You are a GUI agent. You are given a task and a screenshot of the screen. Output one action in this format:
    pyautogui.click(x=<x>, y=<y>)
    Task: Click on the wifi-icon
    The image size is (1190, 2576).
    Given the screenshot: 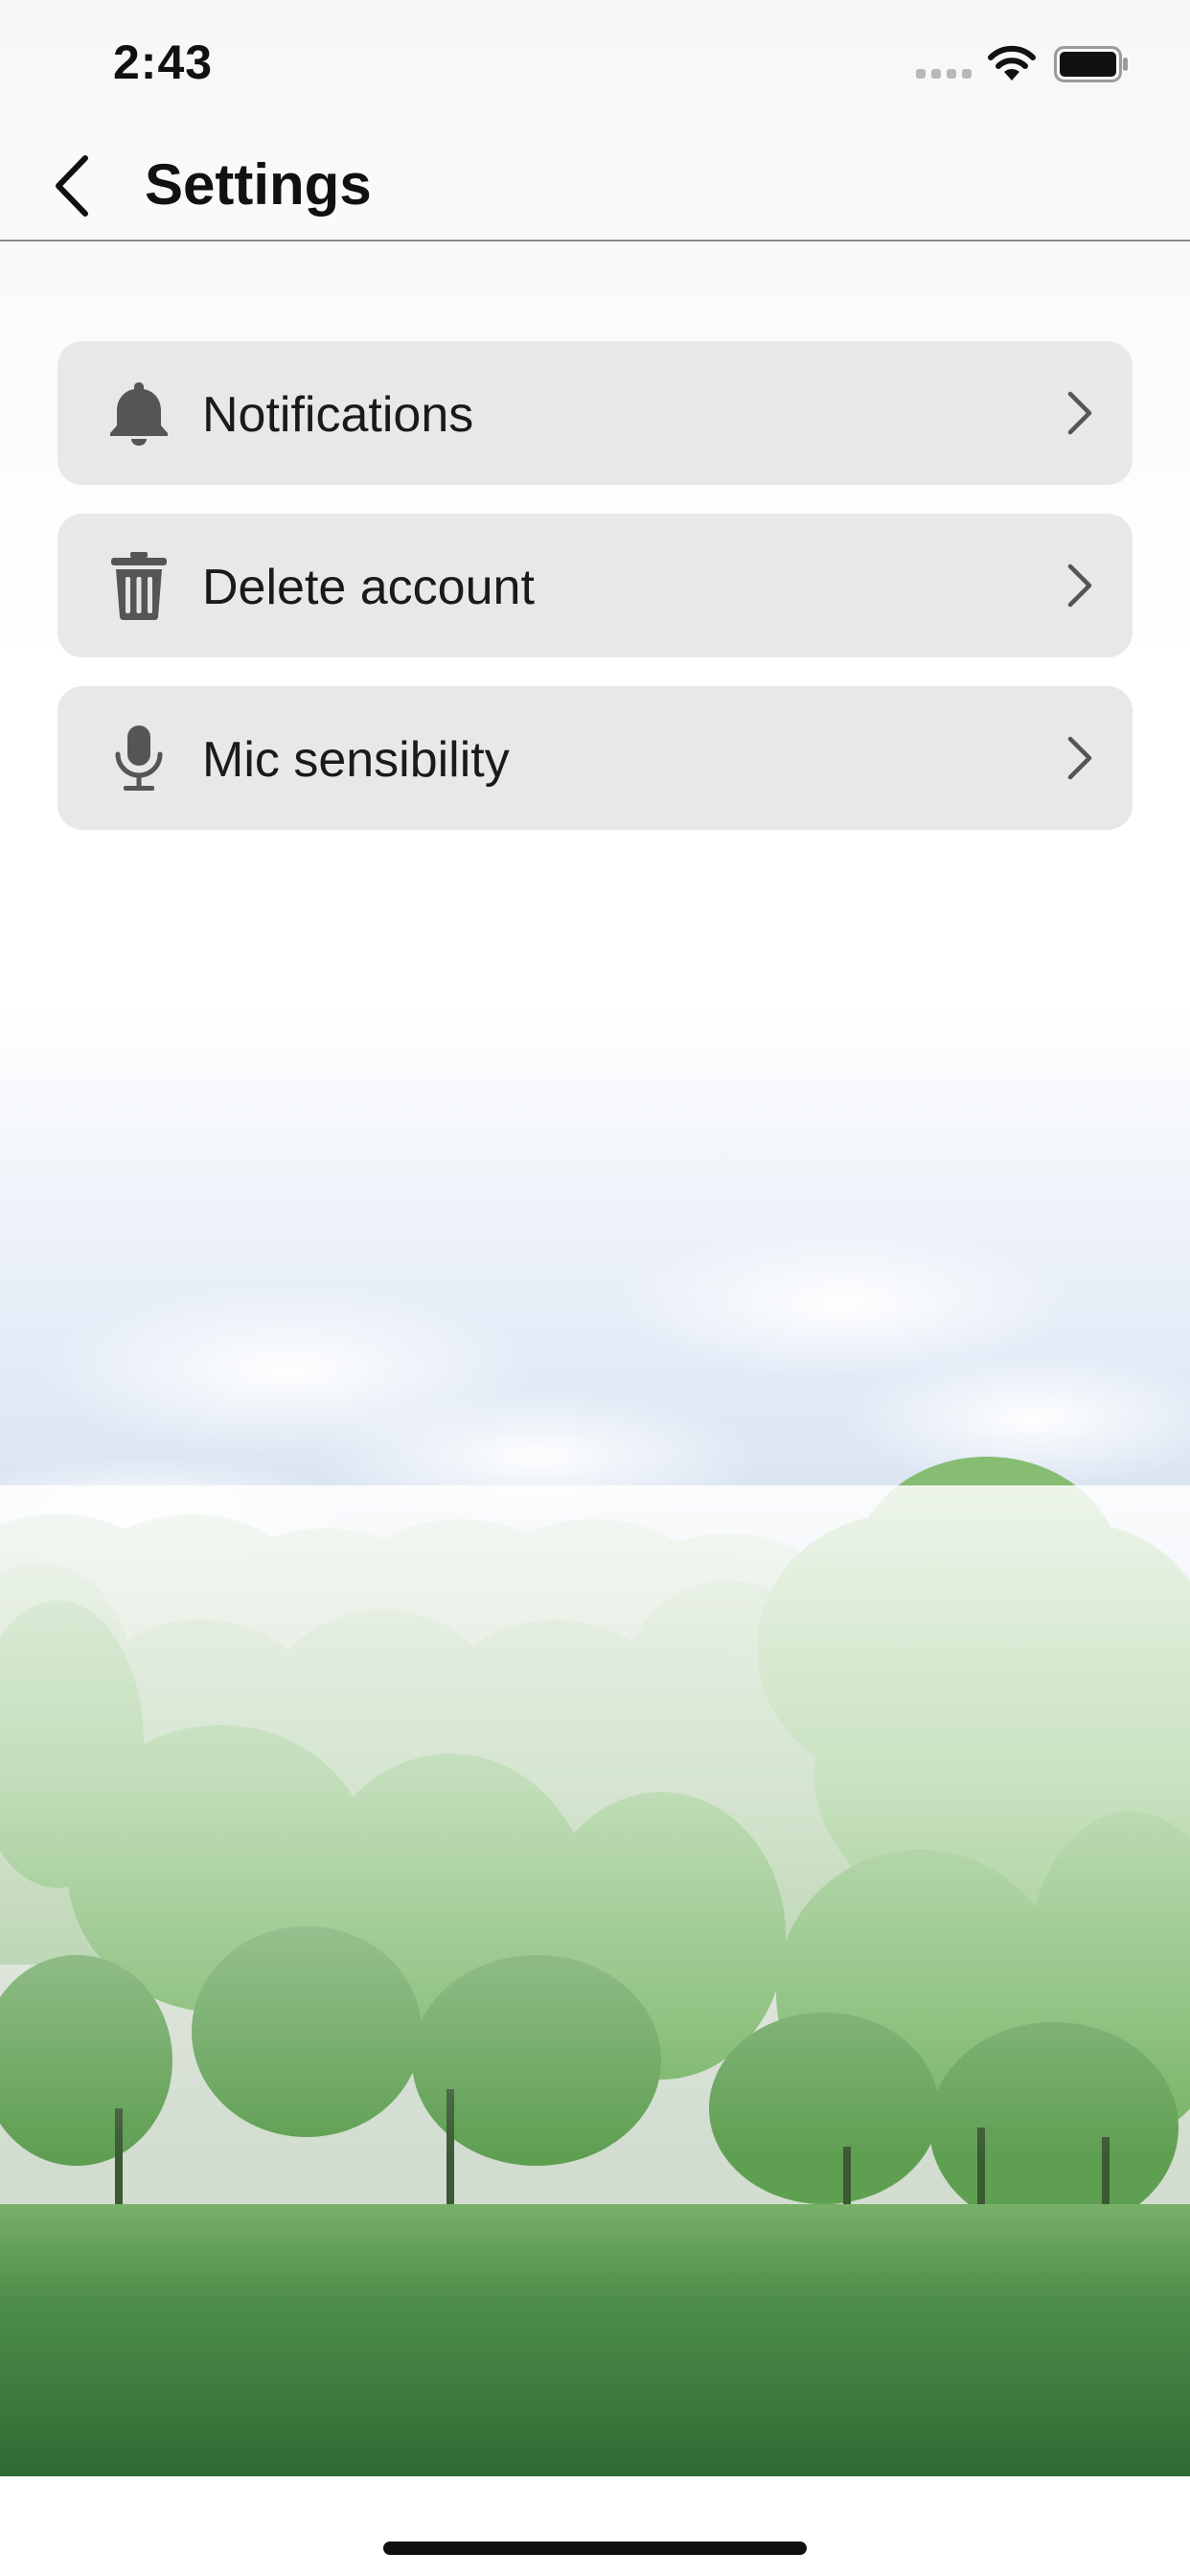 What is the action you would take?
    pyautogui.click(x=1012, y=63)
    